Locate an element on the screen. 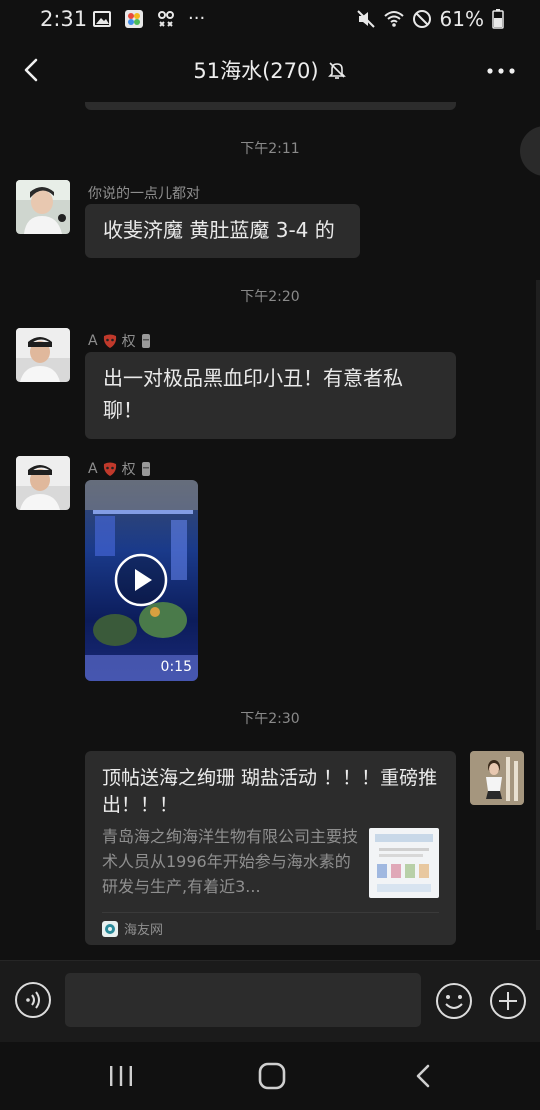  sender-name: 你说的一点儿都对 is located at coordinates (144, 193).